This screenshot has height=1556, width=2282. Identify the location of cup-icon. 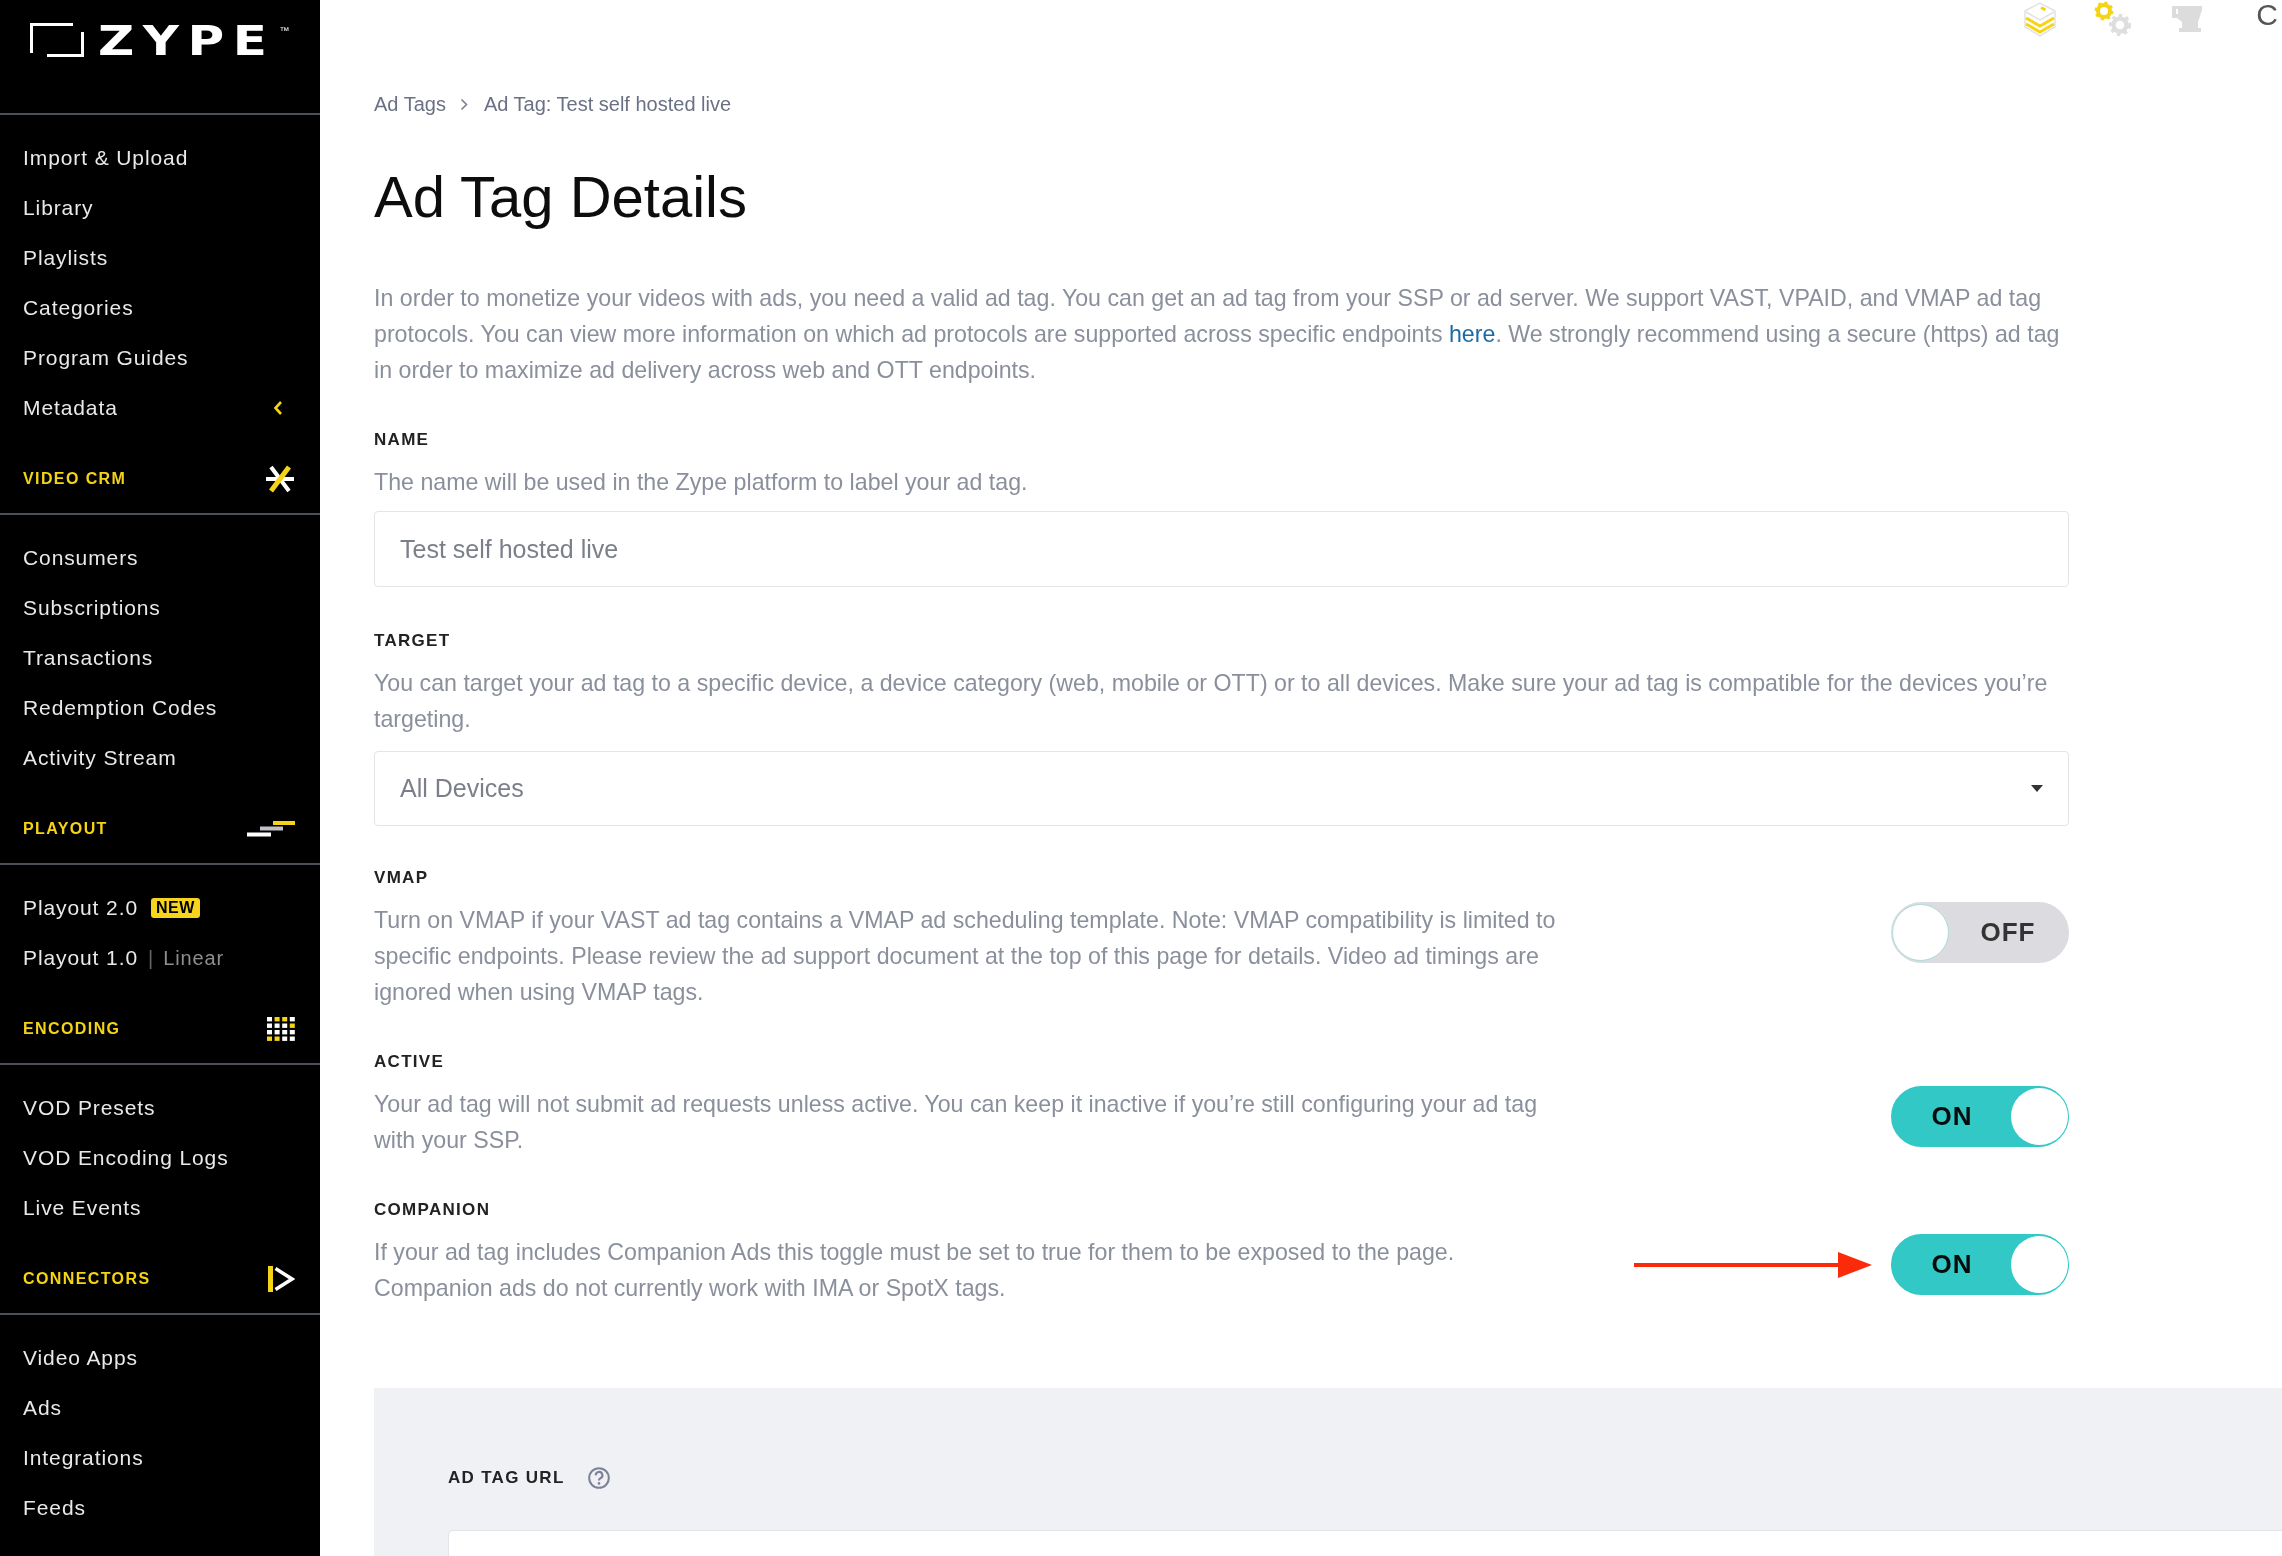
(2187, 18).